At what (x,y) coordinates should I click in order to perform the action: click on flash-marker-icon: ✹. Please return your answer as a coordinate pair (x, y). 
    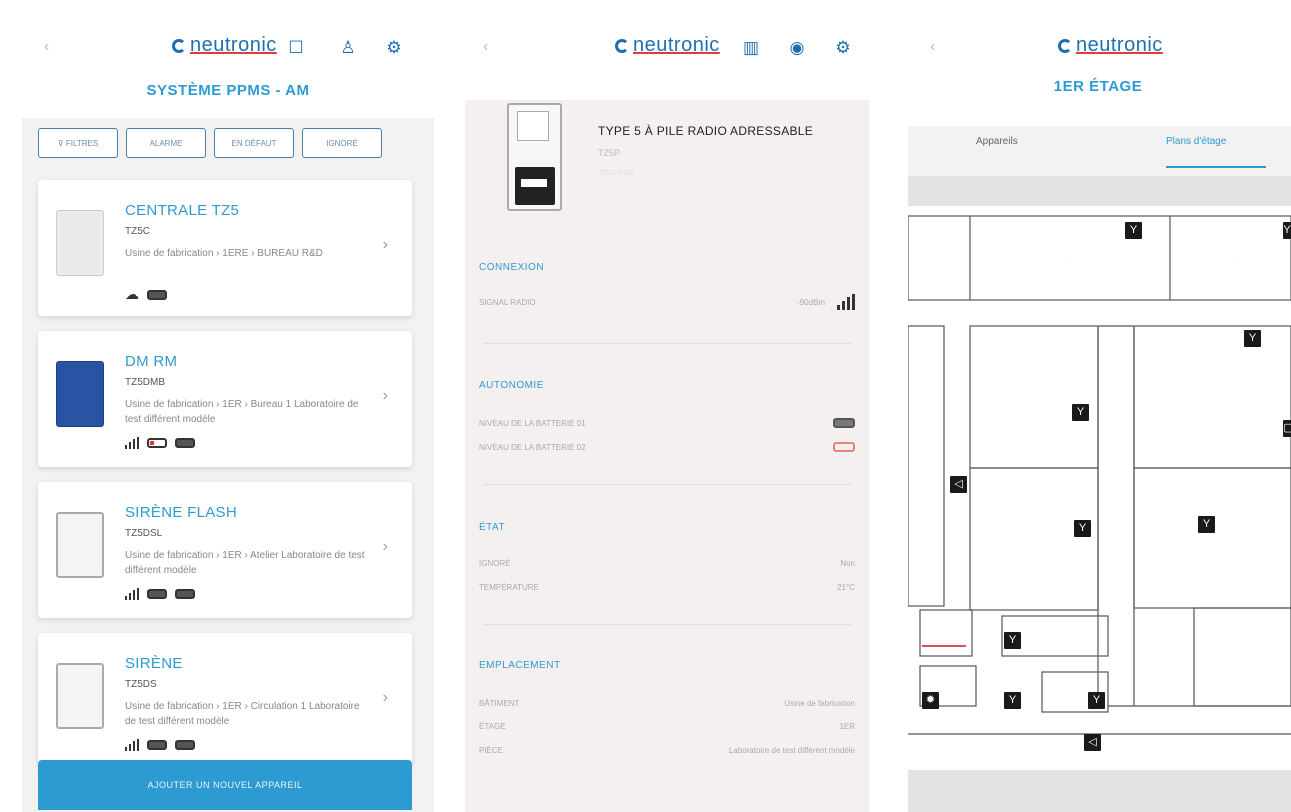
    Looking at the image, I should click on (930, 700).